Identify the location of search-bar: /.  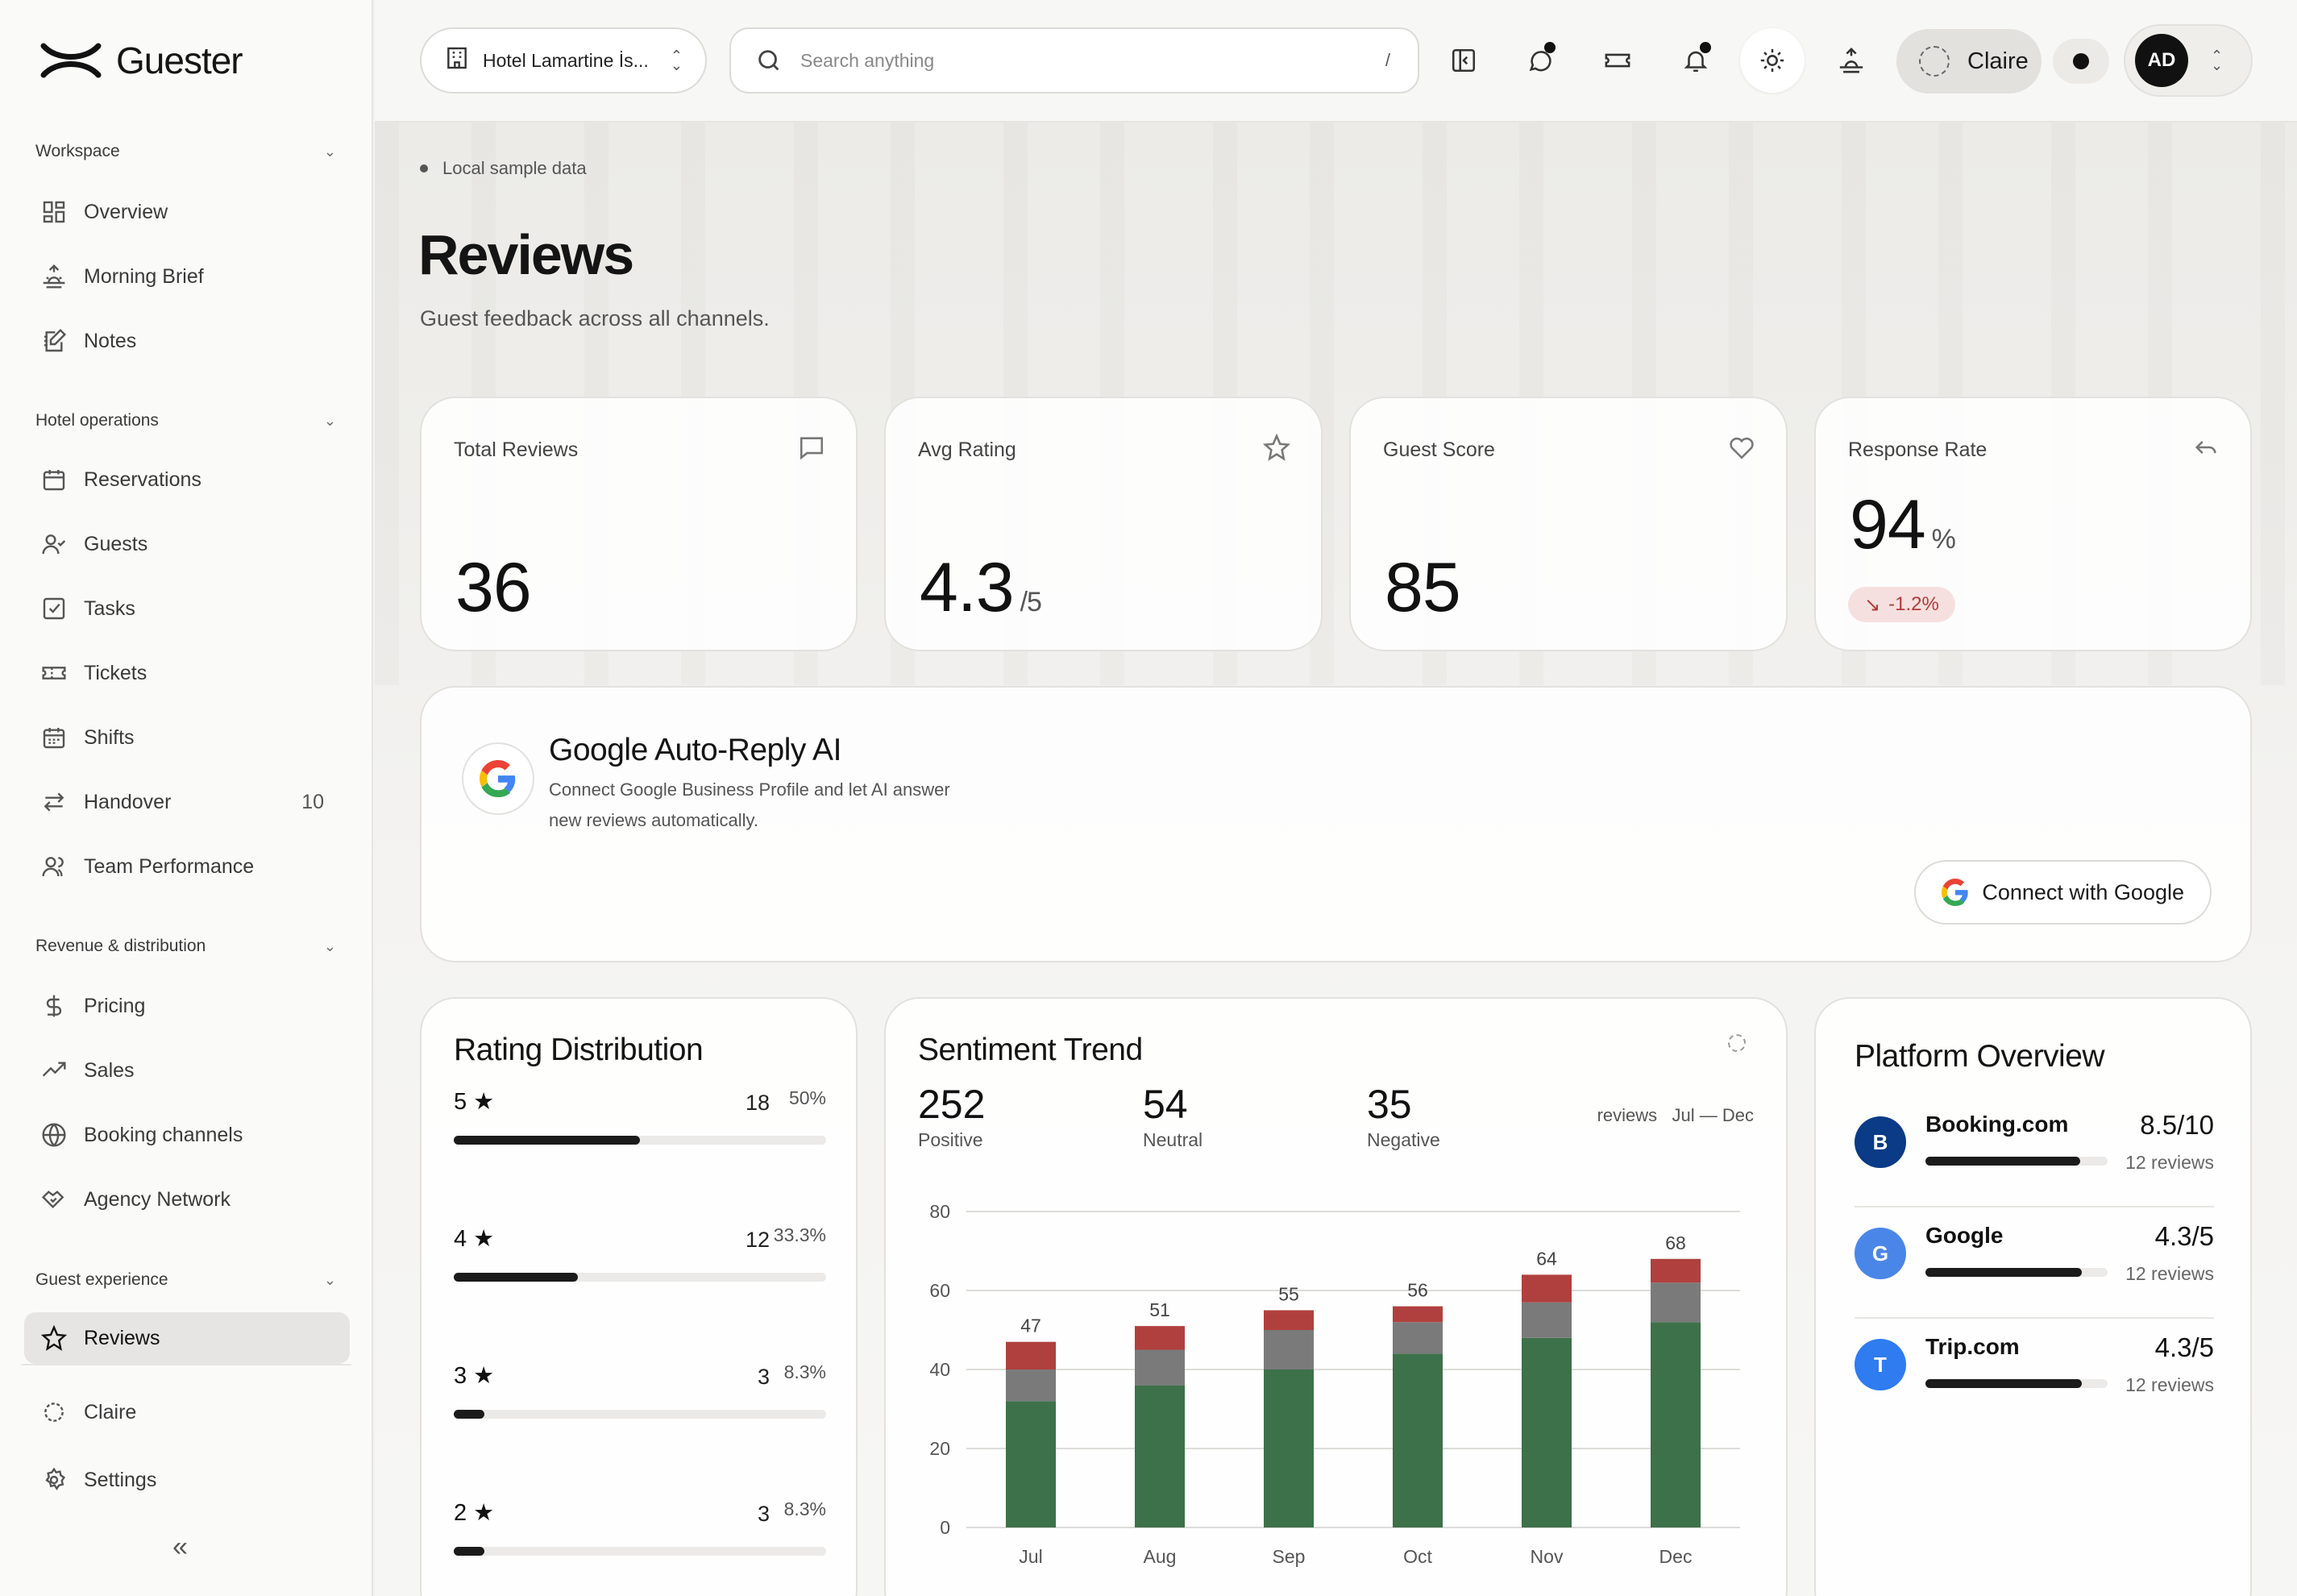
(1074, 60).